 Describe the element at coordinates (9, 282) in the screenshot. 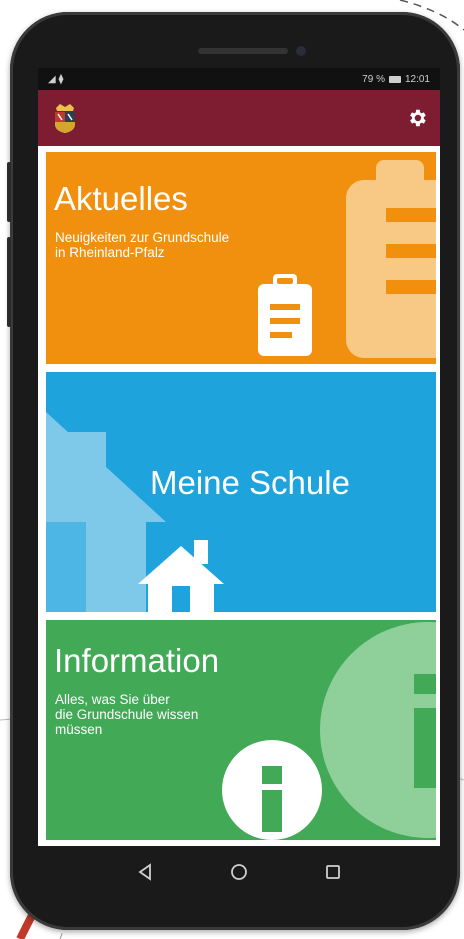

I see `power-button` at that location.